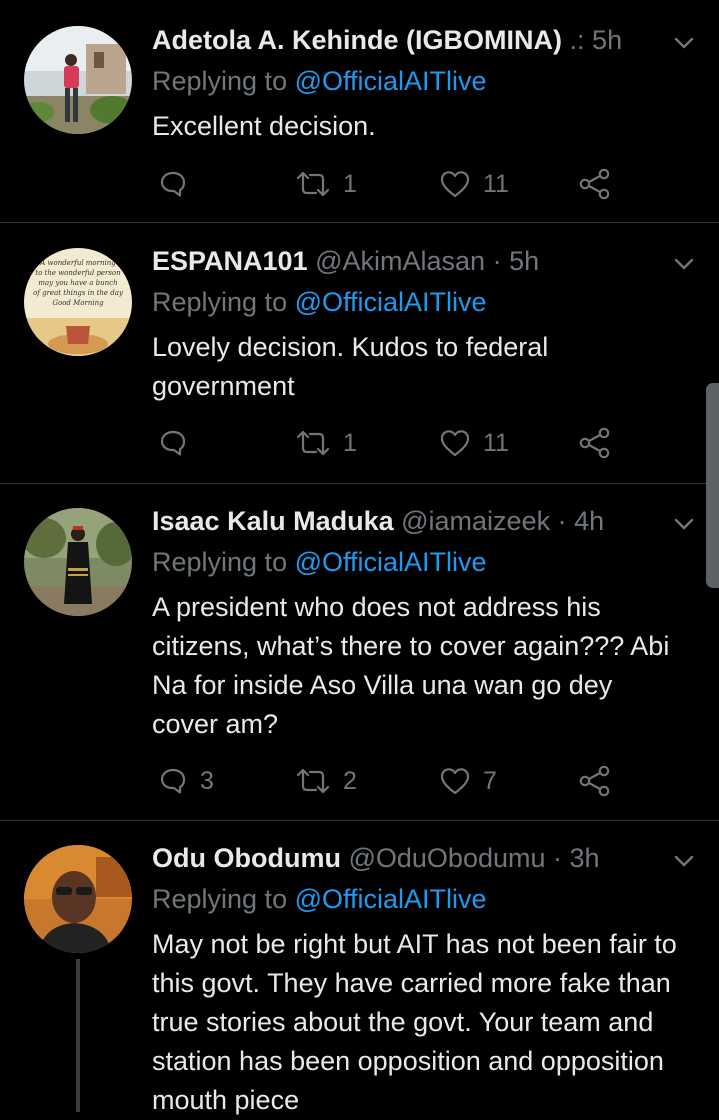 The image size is (719, 1120). I want to click on tweet-actions: 3 2 7, so click(392, 781).